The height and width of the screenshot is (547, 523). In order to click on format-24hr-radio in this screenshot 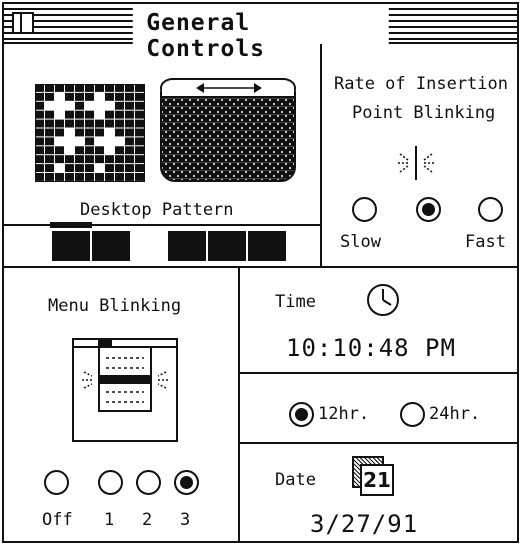, I will do `click(412, 414)`.